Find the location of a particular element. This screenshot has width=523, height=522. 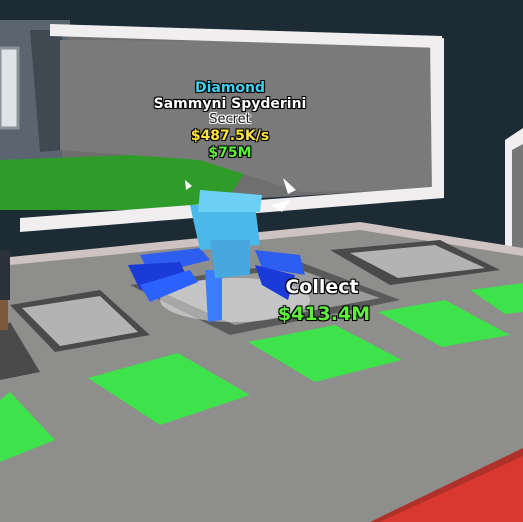

window-frame-right is located at coordinates (437, 117).